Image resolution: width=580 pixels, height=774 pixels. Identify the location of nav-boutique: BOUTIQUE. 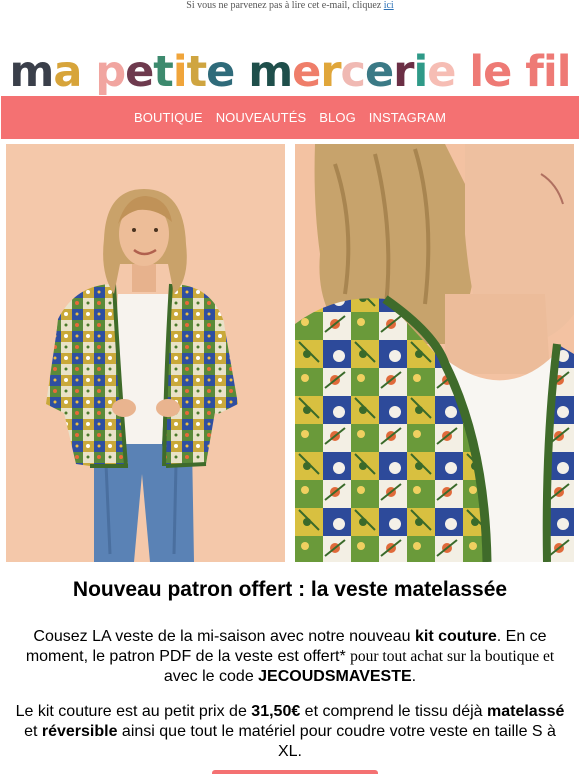
(168, 117).